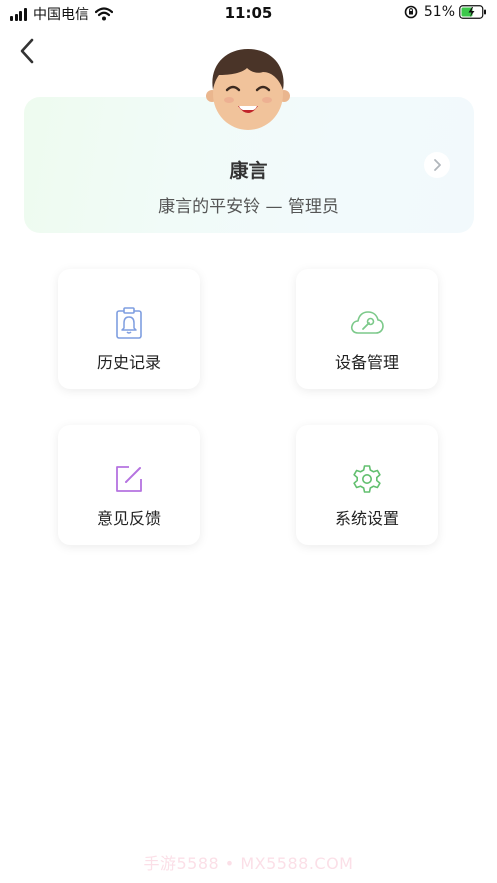 Image resolution: width=497 pixels, height=883 pixels. I want to click on system-settings-tile: 系统设置, so click(367, 485).